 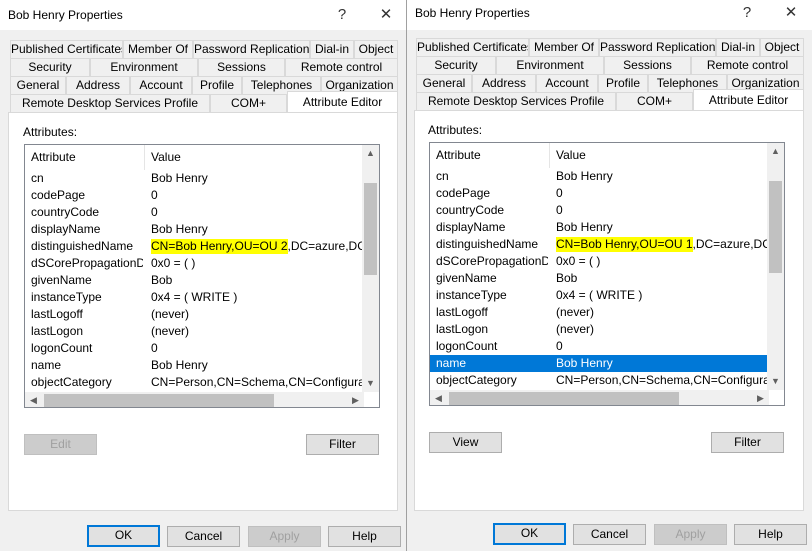 What do you see at coordinates (60, 444) in the screenshot?
I see `edit-button: Edit` at bounding box center [60, 444].